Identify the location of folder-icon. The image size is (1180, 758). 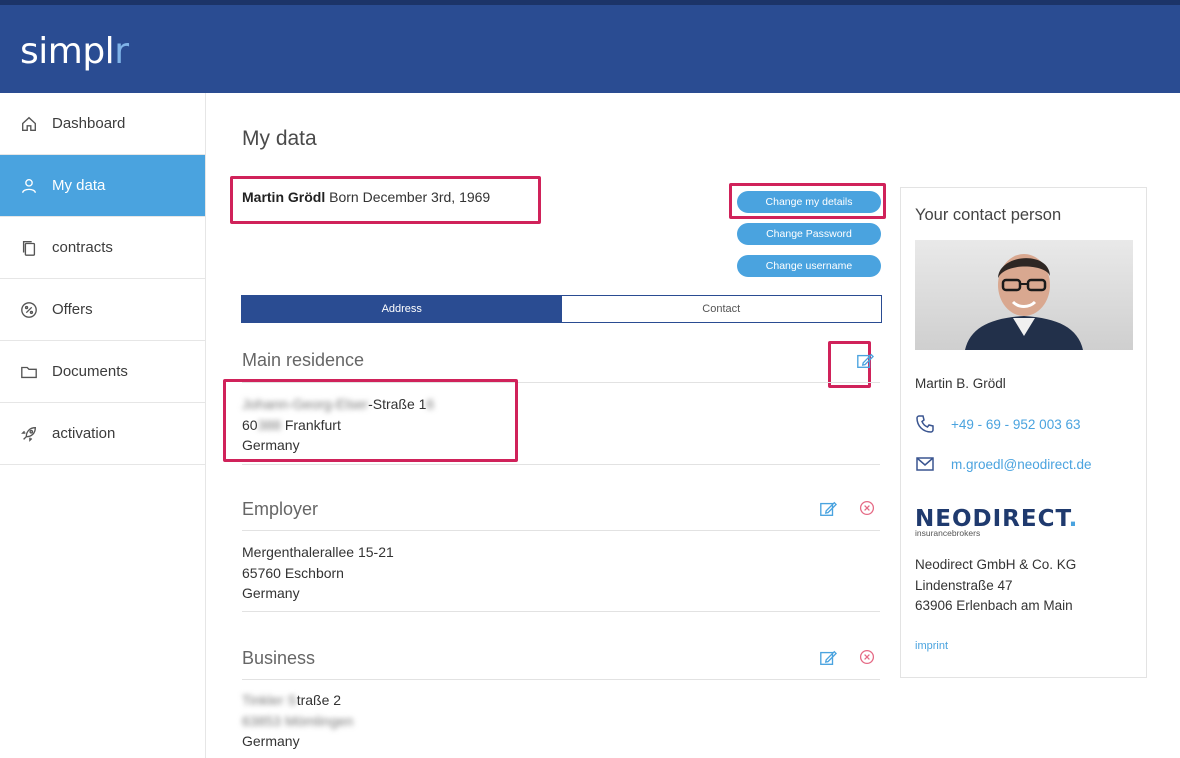
(29, 372).